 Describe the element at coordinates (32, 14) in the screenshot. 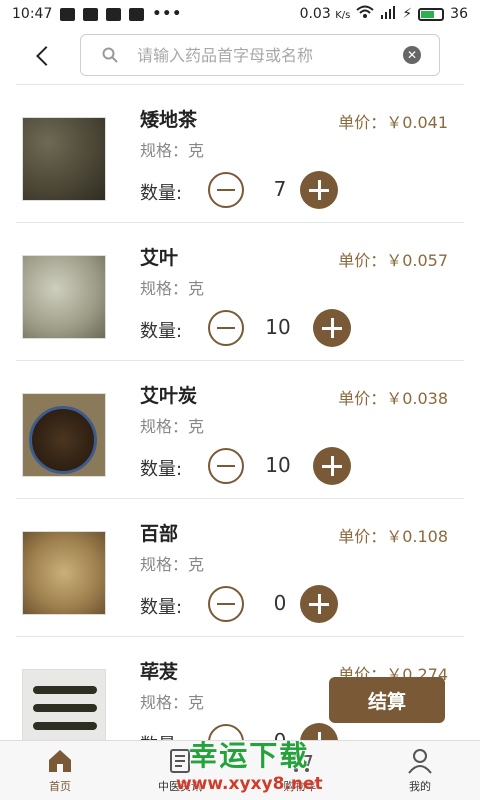

I see `status-time: 10:47` at that location.